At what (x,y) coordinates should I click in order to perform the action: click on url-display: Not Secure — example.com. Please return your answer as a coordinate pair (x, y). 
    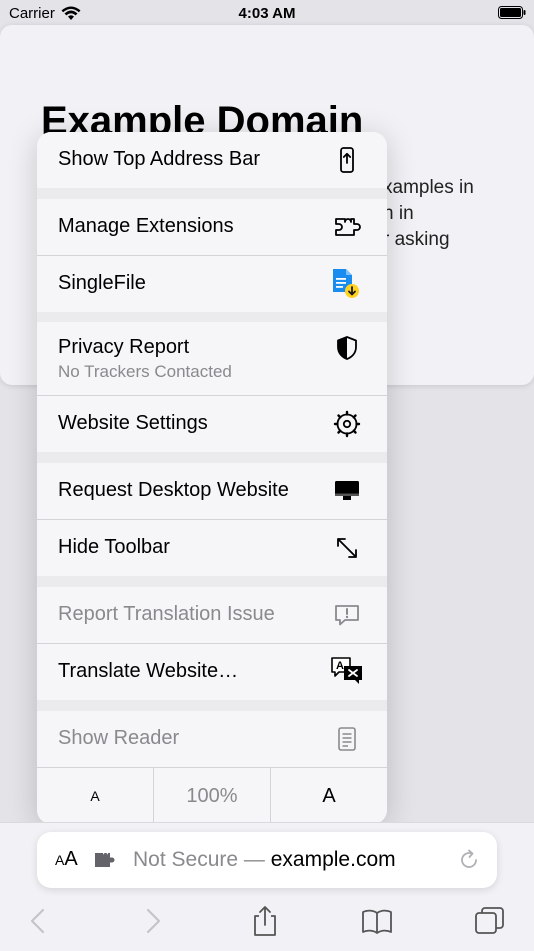
    Looking at the image, I should click on (264, 860).